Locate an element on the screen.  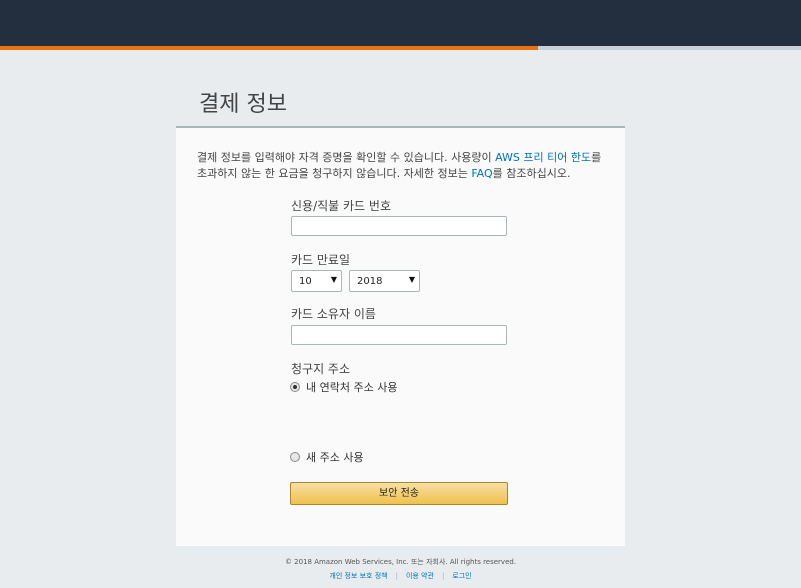
radio-label-contact: 내 연락처 주소 사용 is located at coordinates (352, 387).